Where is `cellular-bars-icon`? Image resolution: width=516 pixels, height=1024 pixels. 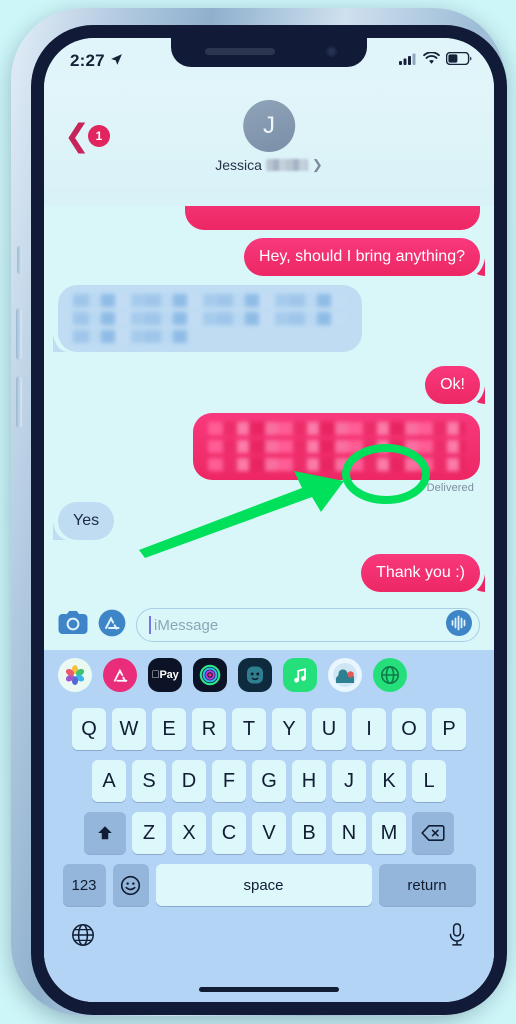
cellular-bars-icon is located at coordinates (408, 61).